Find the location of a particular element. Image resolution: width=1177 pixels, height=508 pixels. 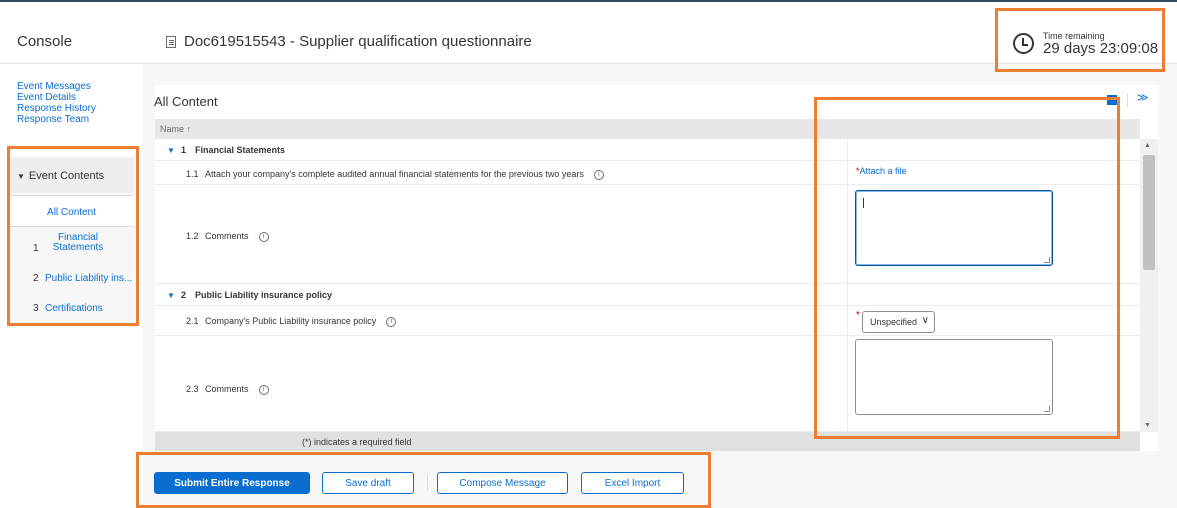

row-number: 1.1 is located at coordinates (192, 174).